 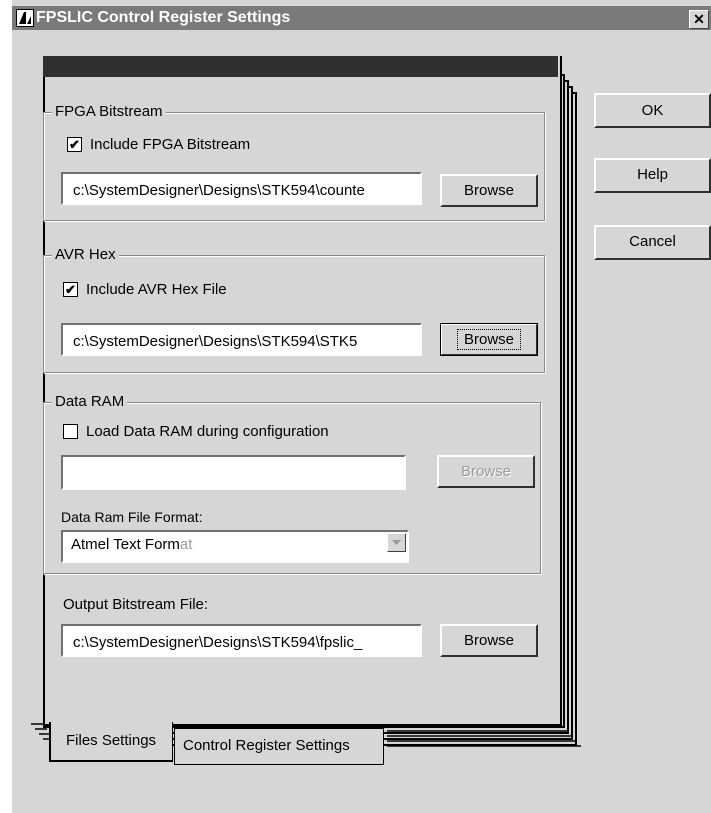 I want to click on tab-files-settings: Files Settings, so click(x=111, y=742).